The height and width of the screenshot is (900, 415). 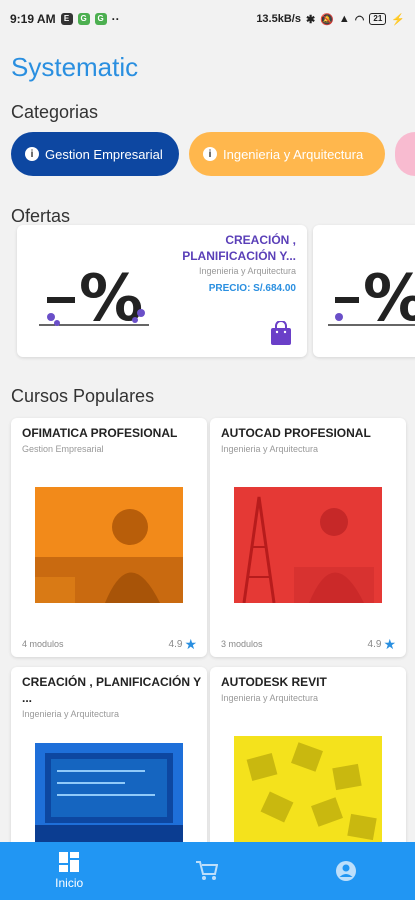 I want to click on account-icon, so click(x=345, y=871).